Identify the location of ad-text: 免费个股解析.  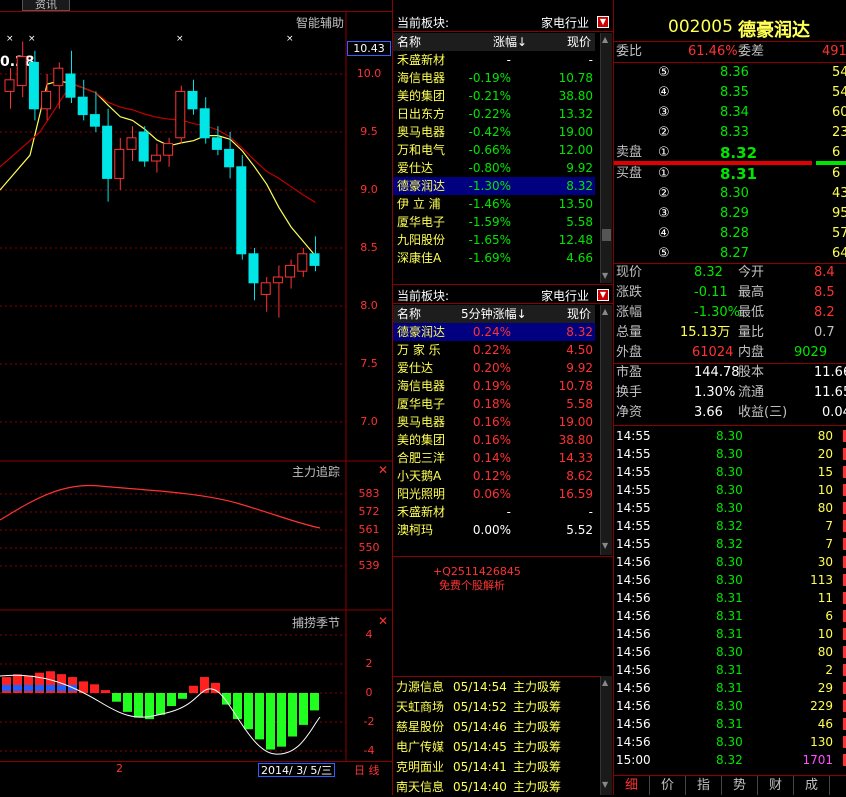
(472, 585).